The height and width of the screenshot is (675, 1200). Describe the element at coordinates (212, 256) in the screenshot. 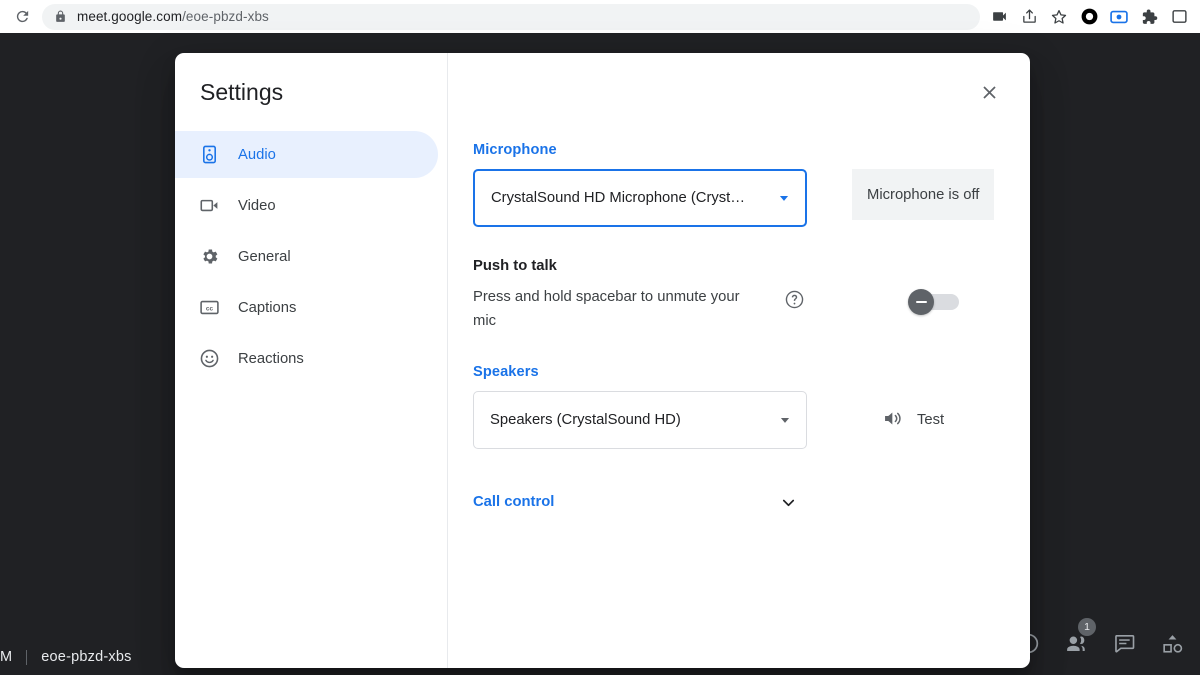

I see `gear-icon` at that location.